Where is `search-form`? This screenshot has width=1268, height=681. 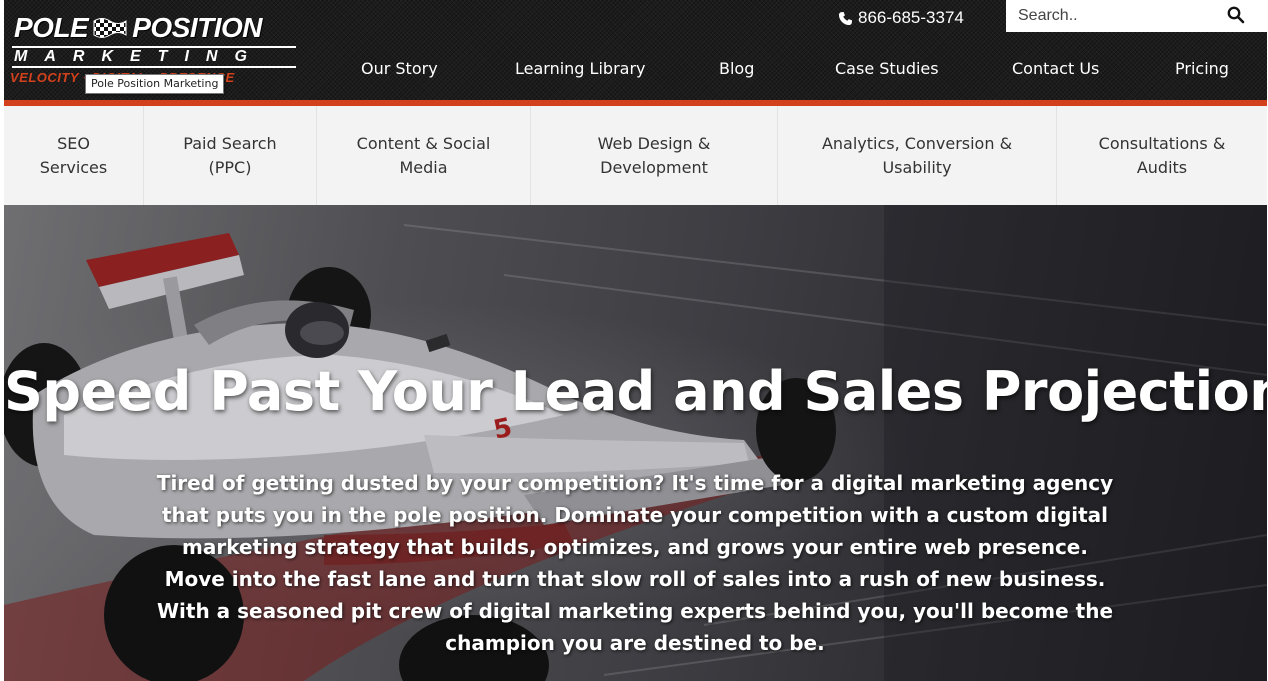
search-form is located at coordinates (1136, 16).